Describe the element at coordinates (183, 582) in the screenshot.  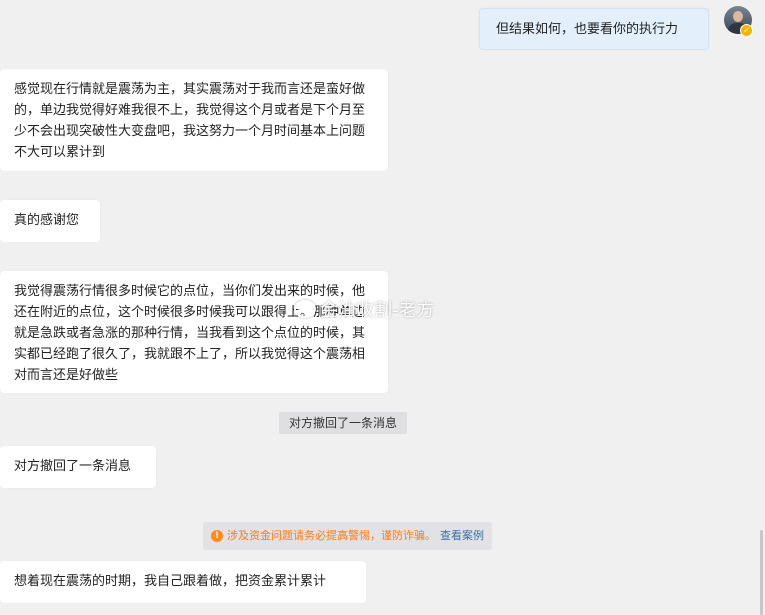
I see `incoming-message: 想着现在震荡的时期，我自己跟着做，把资金累计累计` at that location.